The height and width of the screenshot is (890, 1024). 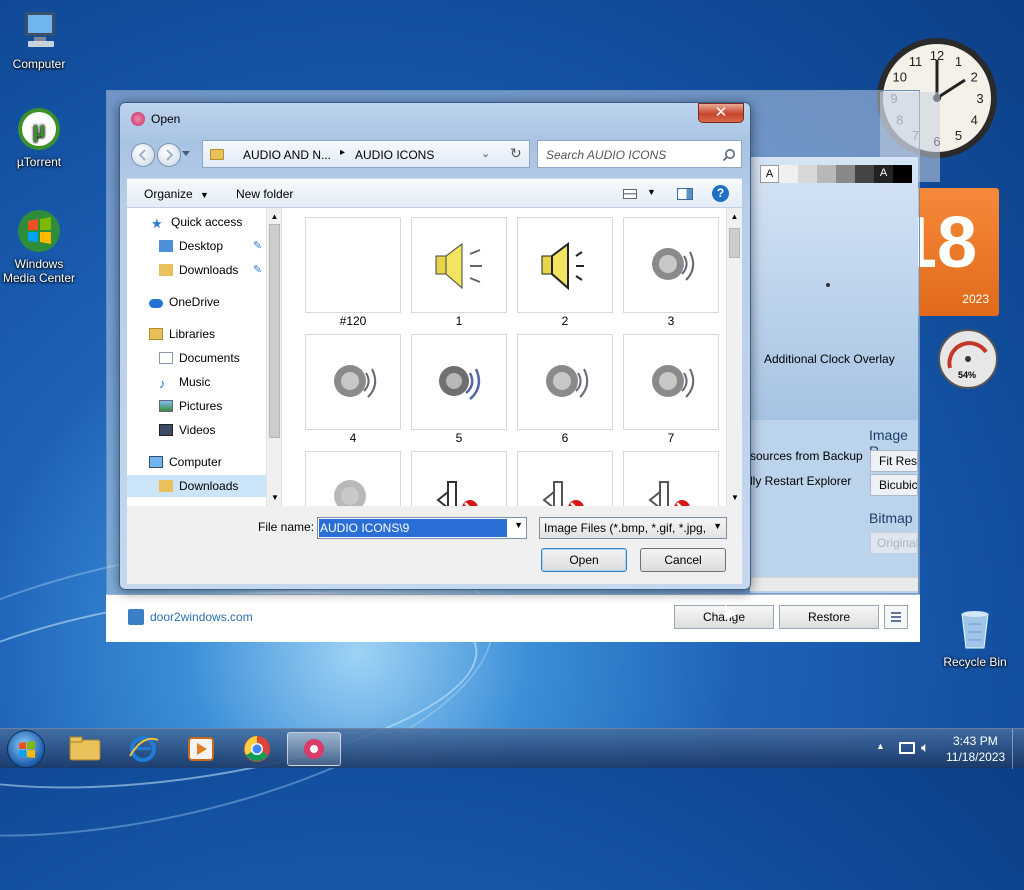 What do you see at coordinates (85, 749) in the screenshot?
I see `taskbar-file-explorer` at bounding box center [85, 749].